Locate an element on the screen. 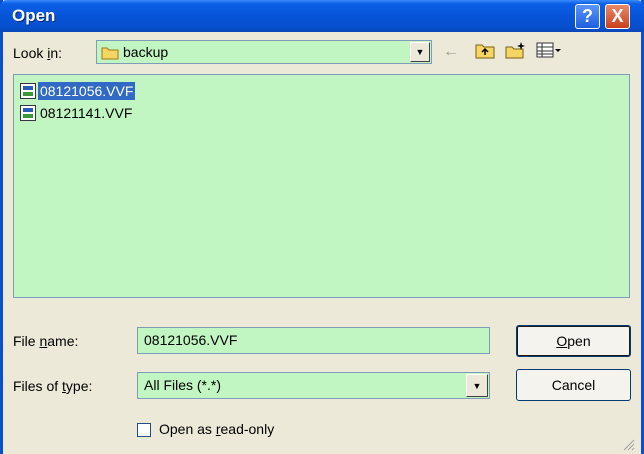 This screenshot has height=454, width=644. close-icon: X is located at coordinates (617, 16).